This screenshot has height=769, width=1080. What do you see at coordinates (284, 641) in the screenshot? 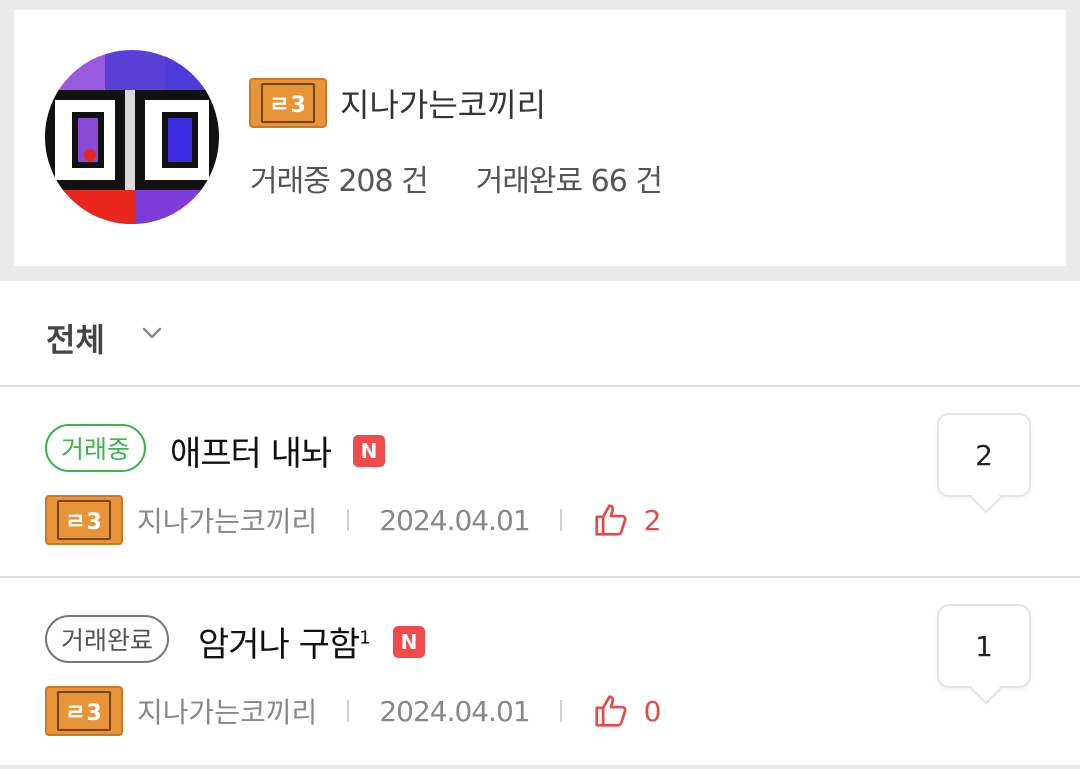
I see `post-title: 암거나 구함1` at bounding box center [284, 641].